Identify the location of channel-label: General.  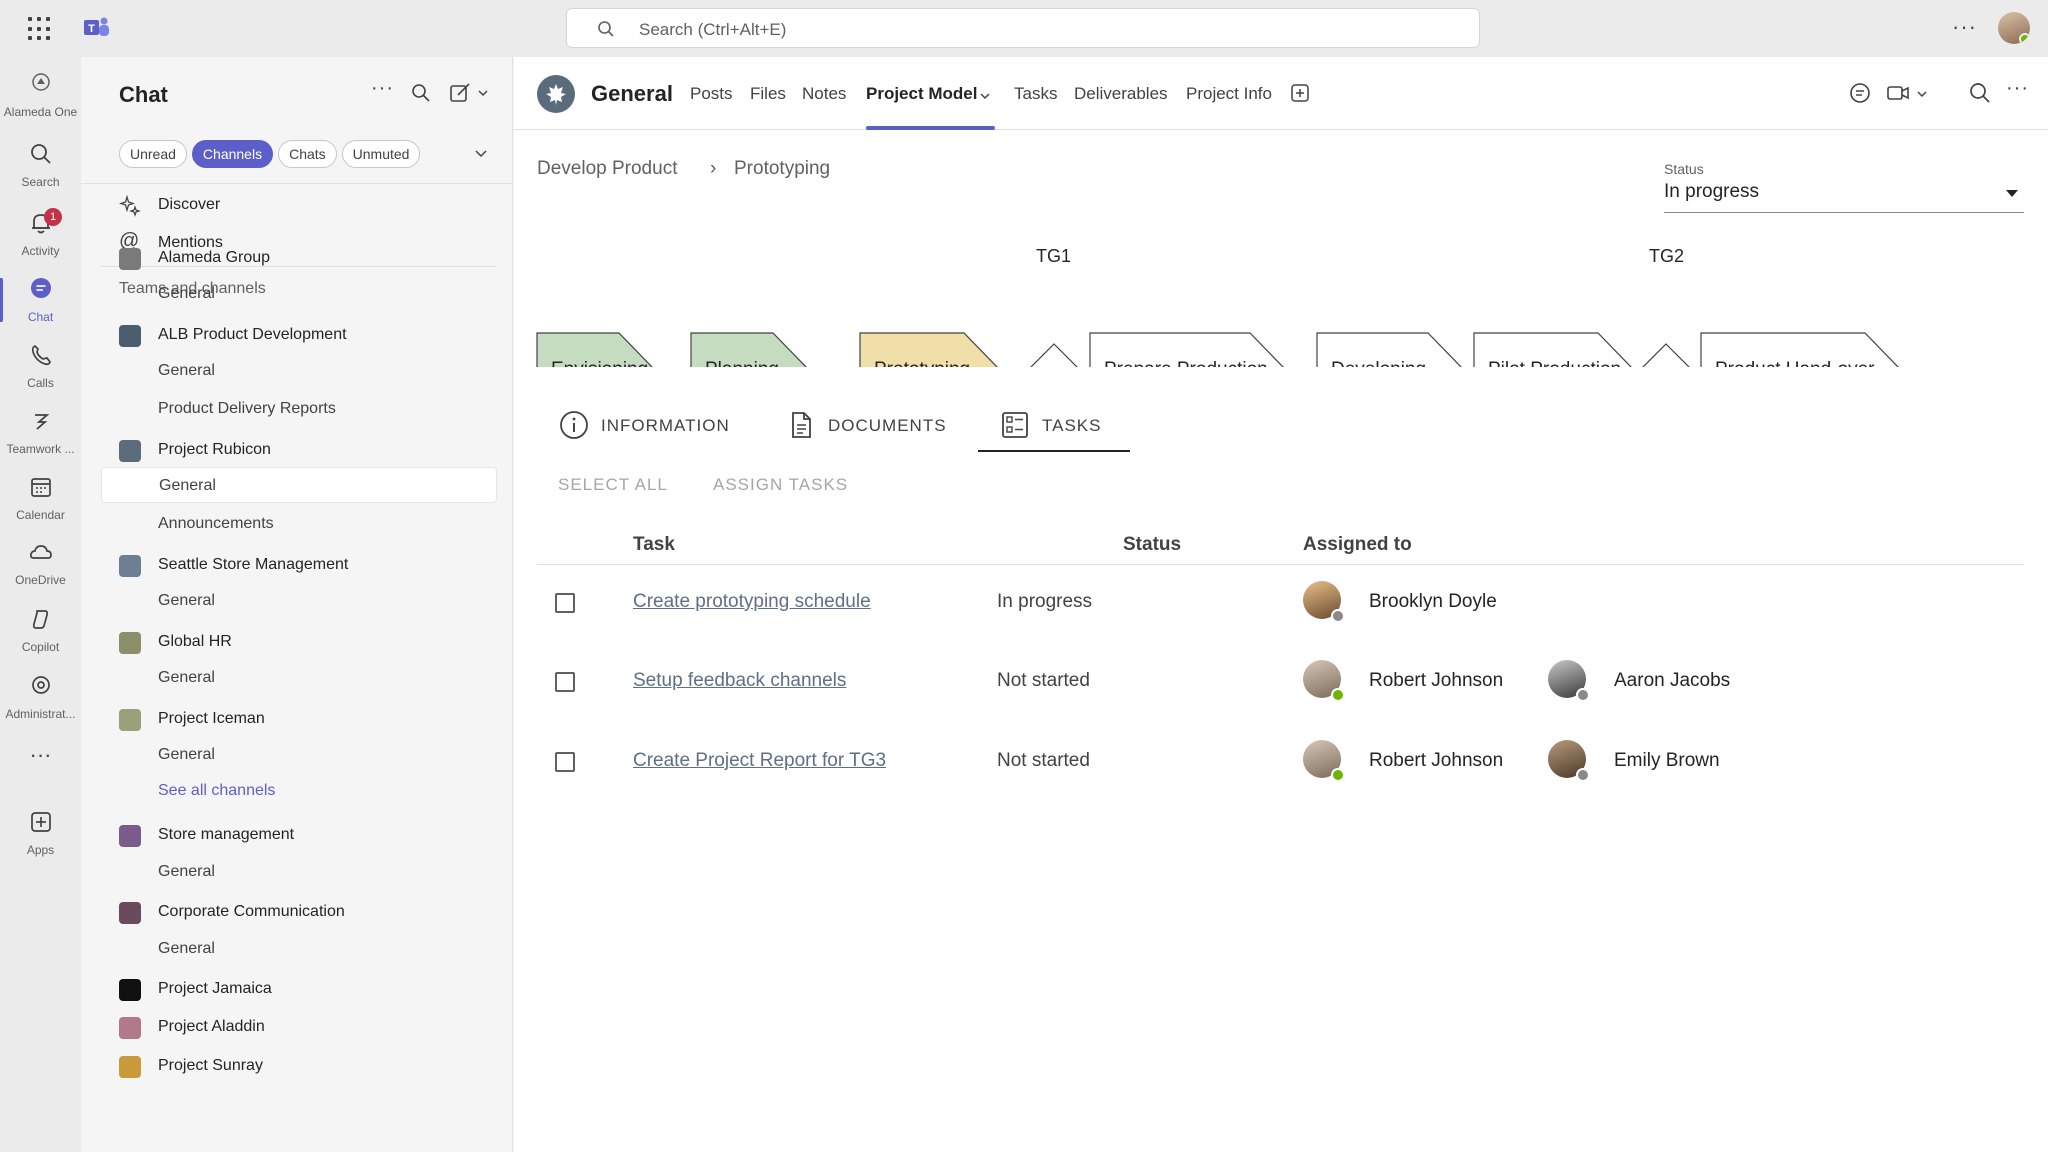
(186, 677).